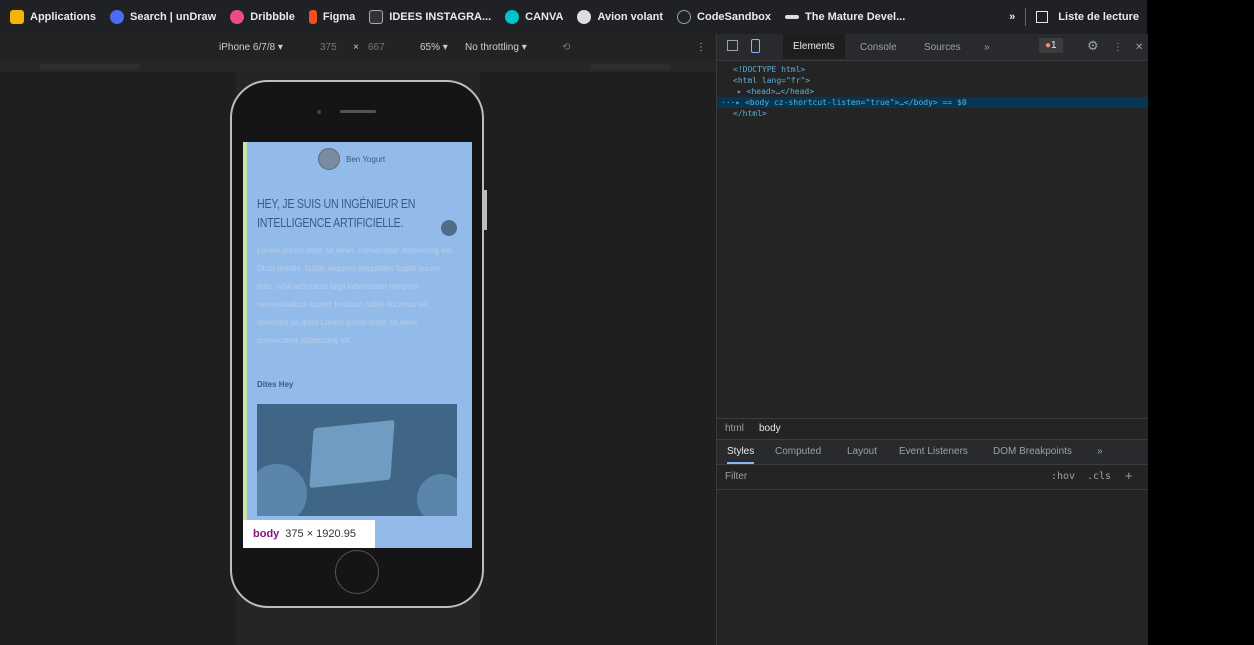 This screenshot has height=645, width=1254. Describe the element at coordinates (1026, 17) in the screenshot. I see `divider` at that location.